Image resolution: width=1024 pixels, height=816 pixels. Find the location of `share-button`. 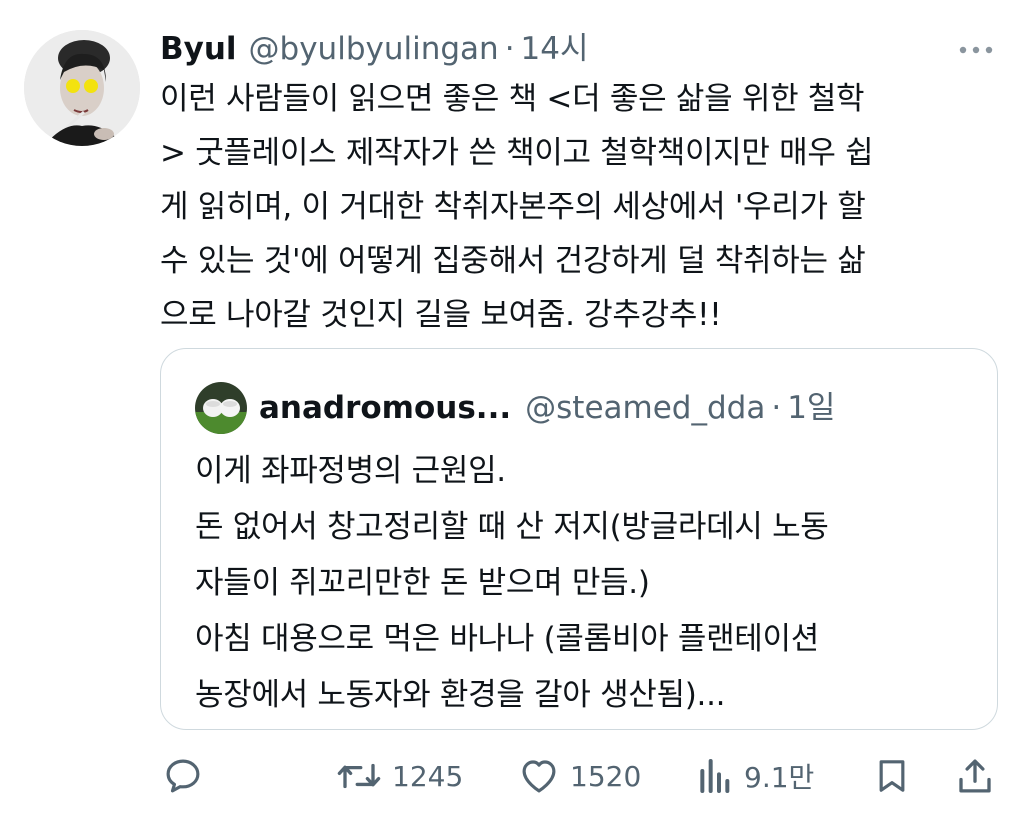

share-button is located at coordinates (975, 776).